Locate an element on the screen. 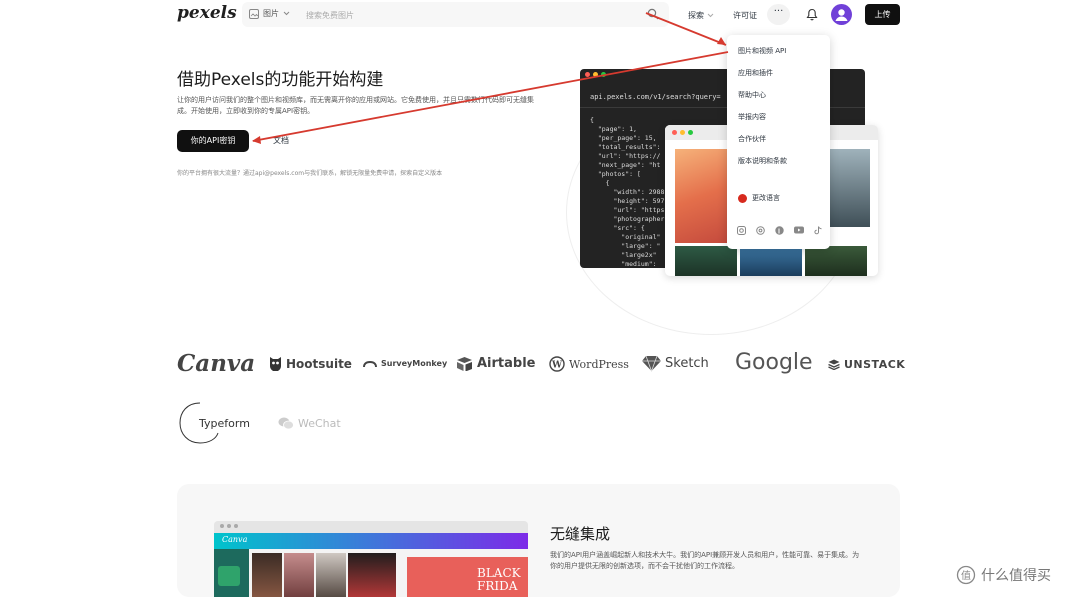 The width and height of the screenshot is (1080, 597). pexels-logo: pexels is located at coordinates (207, 13).